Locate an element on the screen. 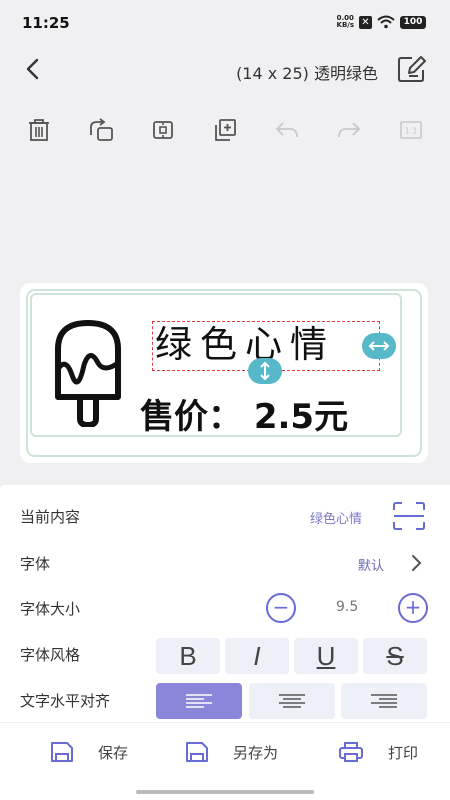 This screenshot has height=800, width=450. svg-text: 1:1 is located at coordinates (411, 131).